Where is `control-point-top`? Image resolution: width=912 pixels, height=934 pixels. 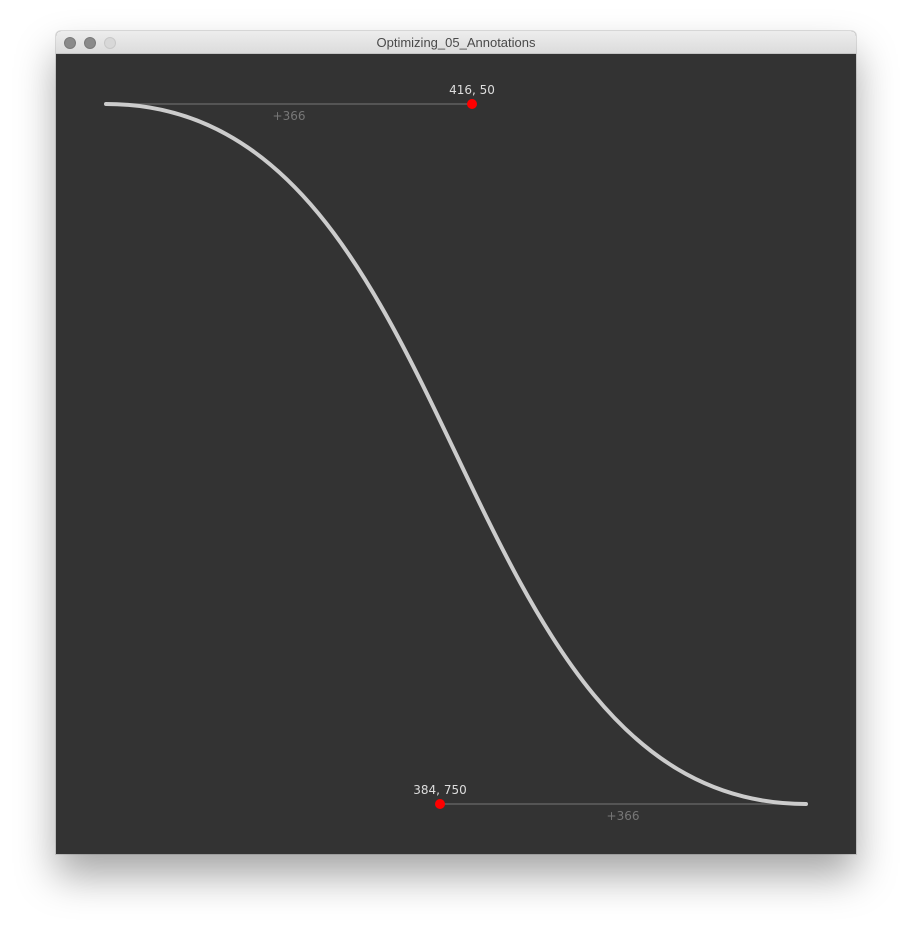 control-point-top is located at coordinates (472, 104).